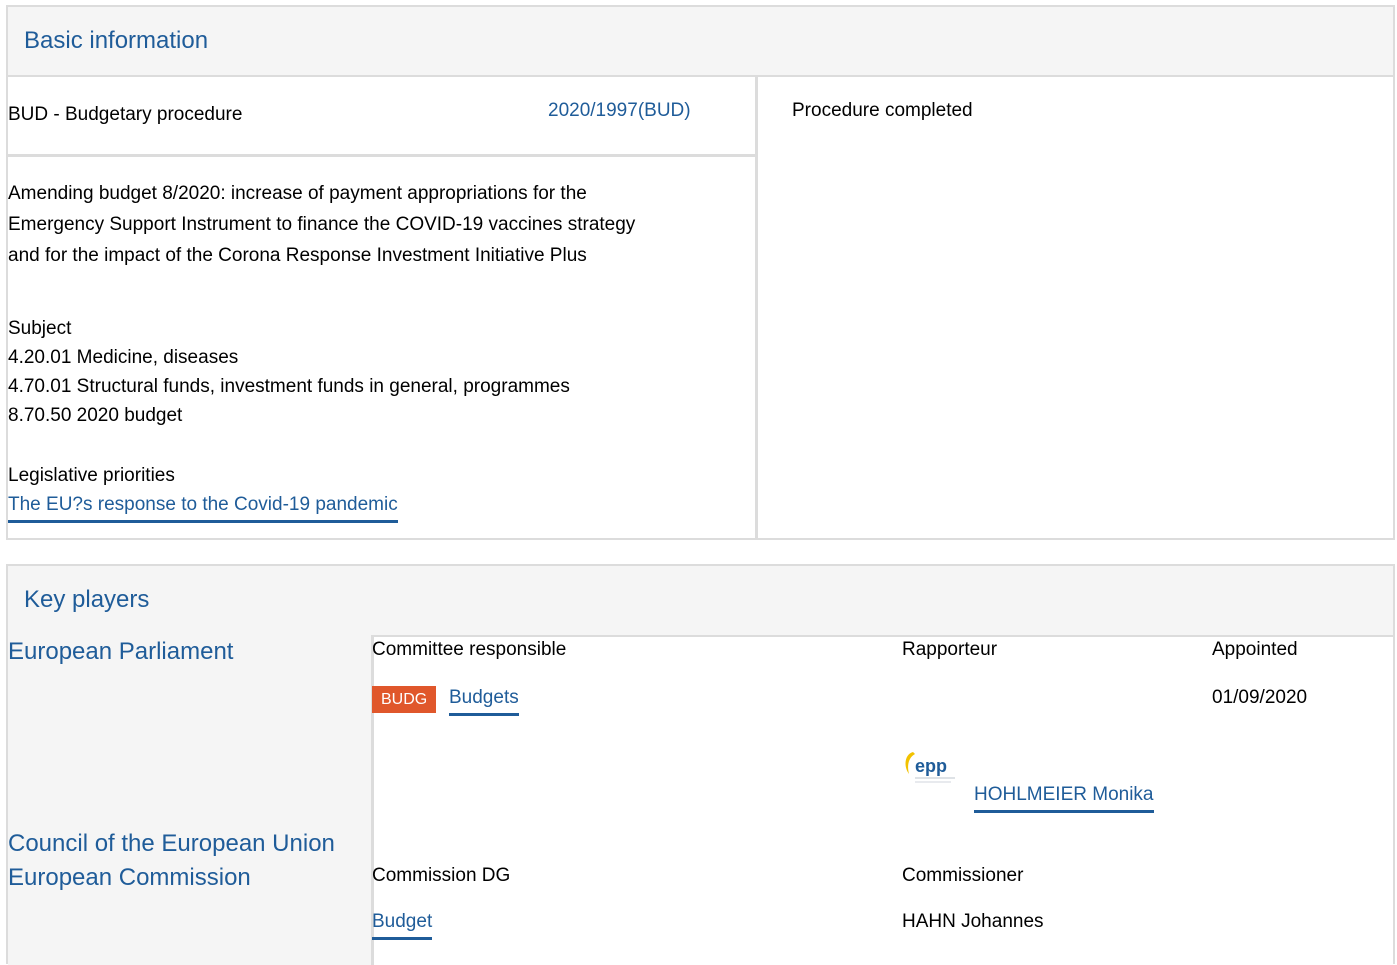 Image resolution: width=1397 pixels, height=965 pixels. What do you see at coordinates (963, 875) in the screenshot?
I see `commissioner-header: Commissioner` at bounding box center [963, 875].